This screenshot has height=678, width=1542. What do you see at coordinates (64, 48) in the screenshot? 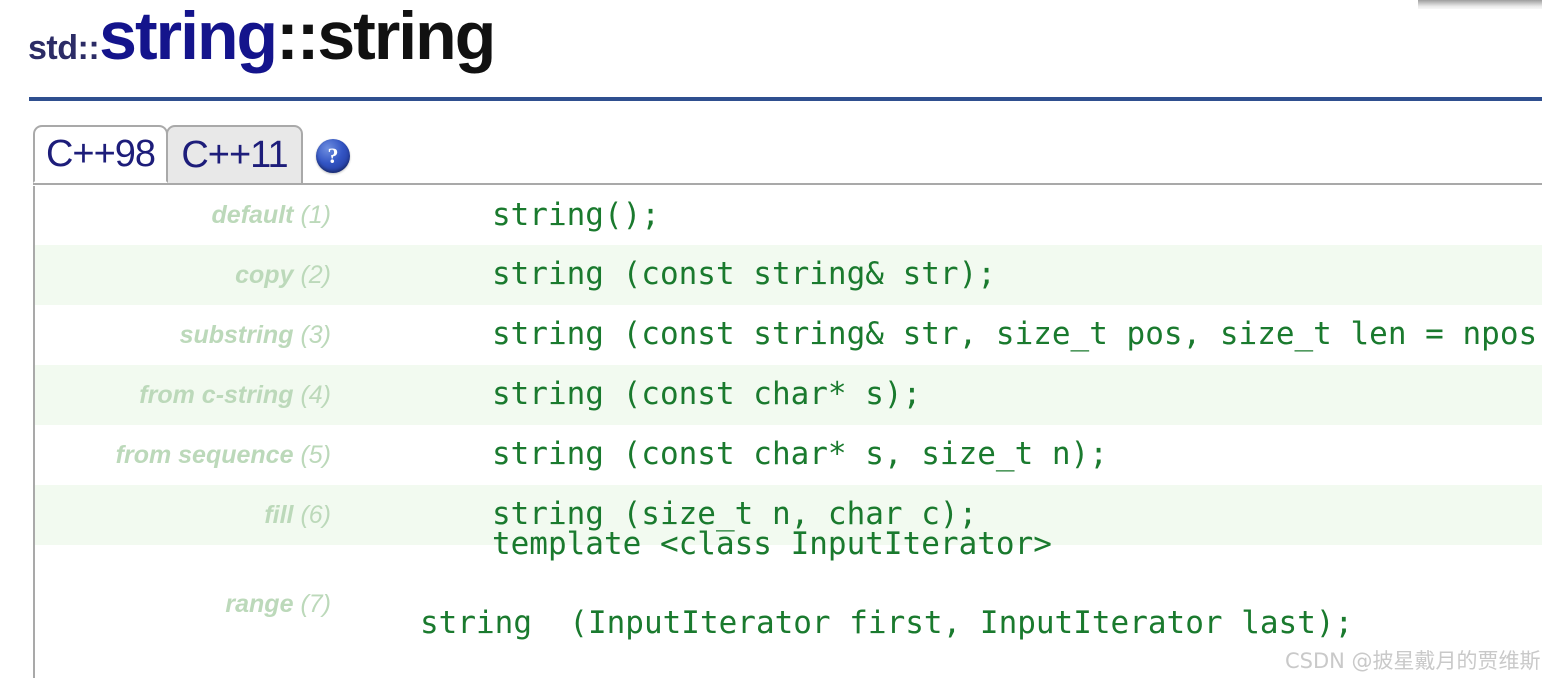
I see `page-title-namespace: std::` at bounding box center [64, 48].